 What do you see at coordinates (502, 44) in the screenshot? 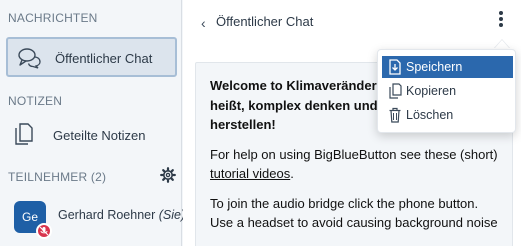
I see `menu-caret` at bounding box center [502, 44].